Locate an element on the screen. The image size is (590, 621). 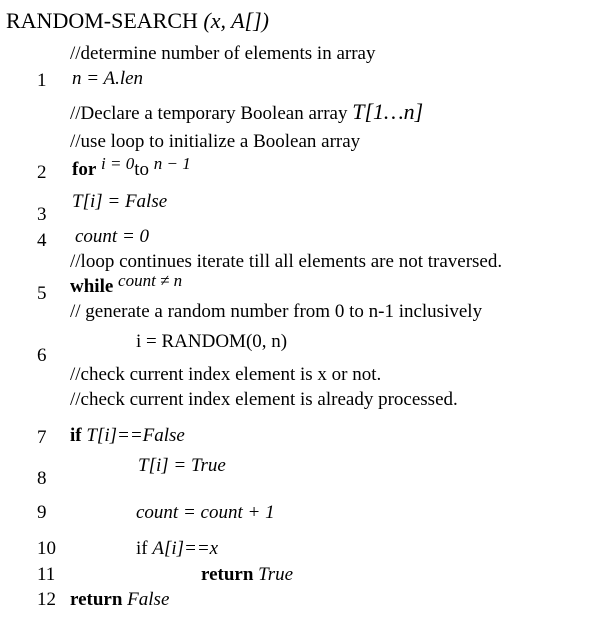
keyword-if: if is located at coordinates (76, 435).